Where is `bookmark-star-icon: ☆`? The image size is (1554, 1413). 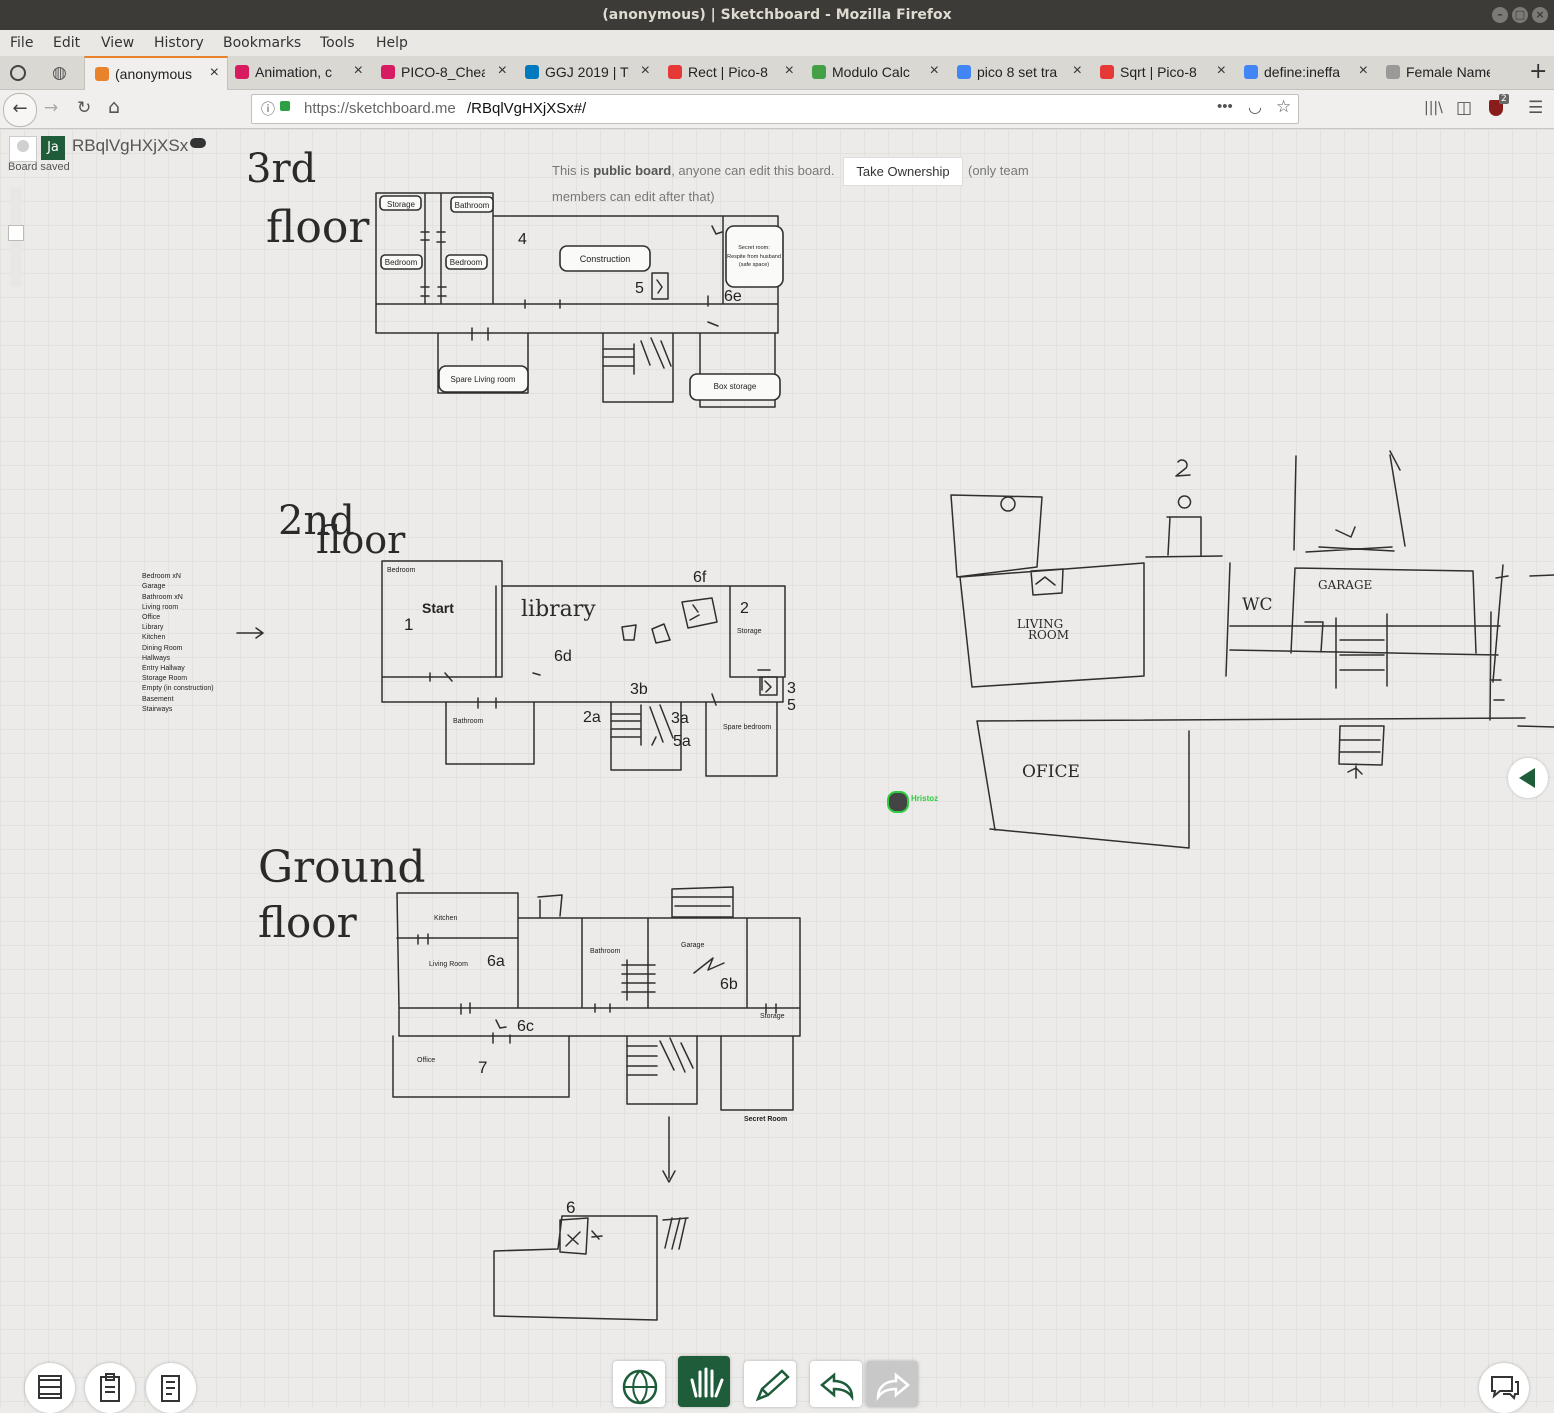 bookmark-star-icon: ☆ is located at coordinates (1283, 107).